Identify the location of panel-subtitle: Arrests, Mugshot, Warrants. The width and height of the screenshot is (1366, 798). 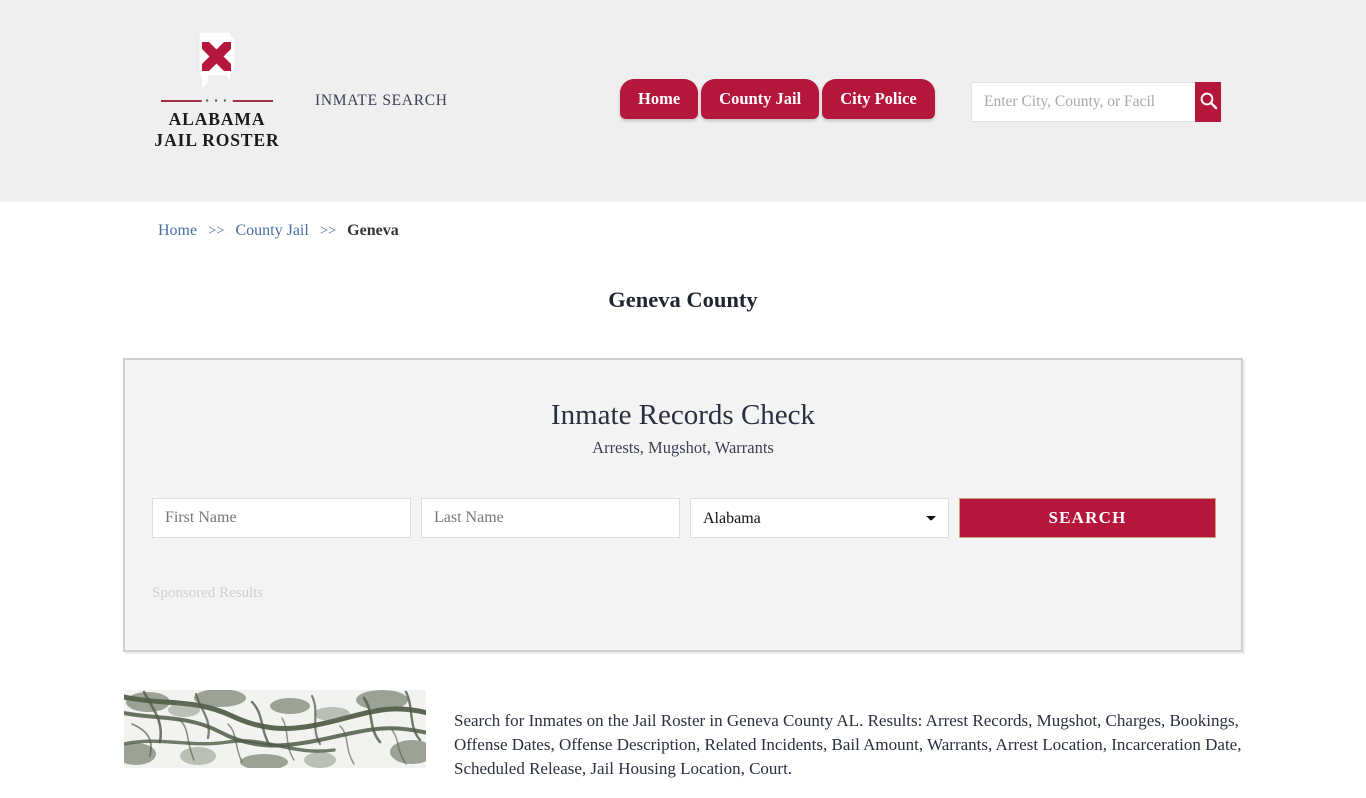
(683, 447).